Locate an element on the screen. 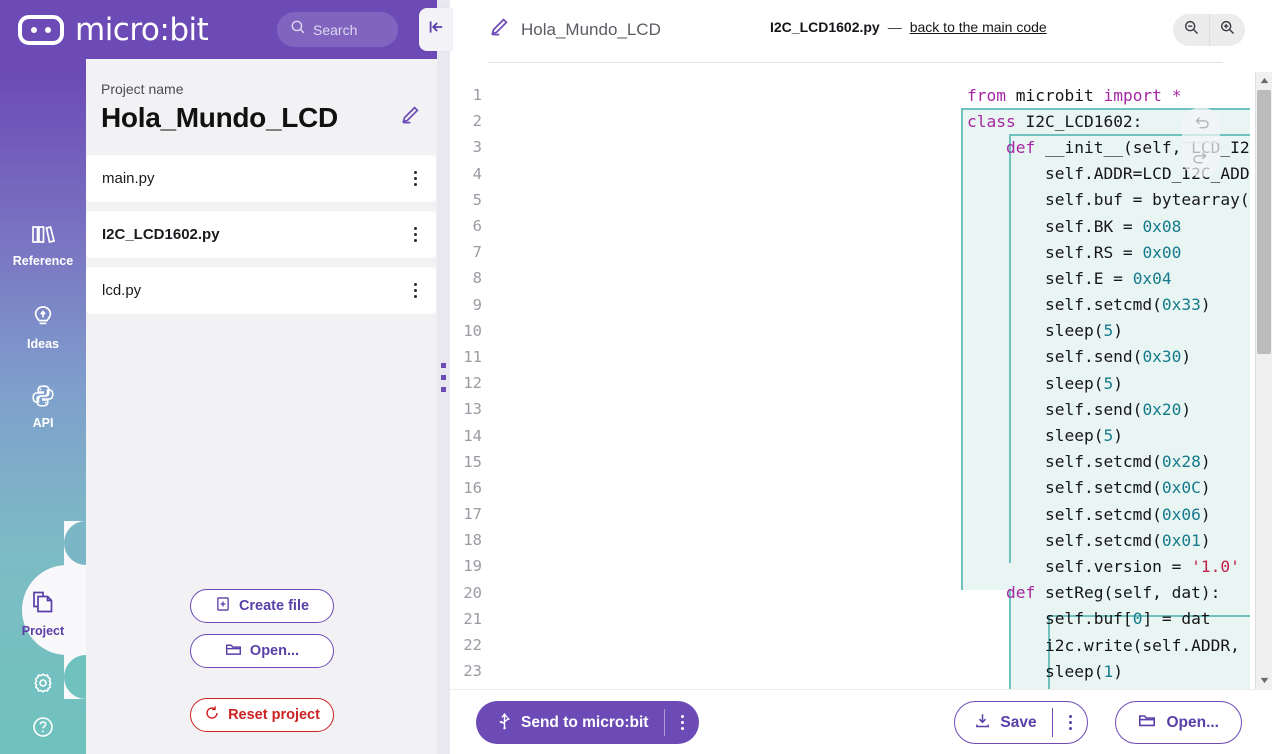 The height and width of the screenshot is (754, 1282). send-label: Send to micro:bit is located at coordinates (585, 722).